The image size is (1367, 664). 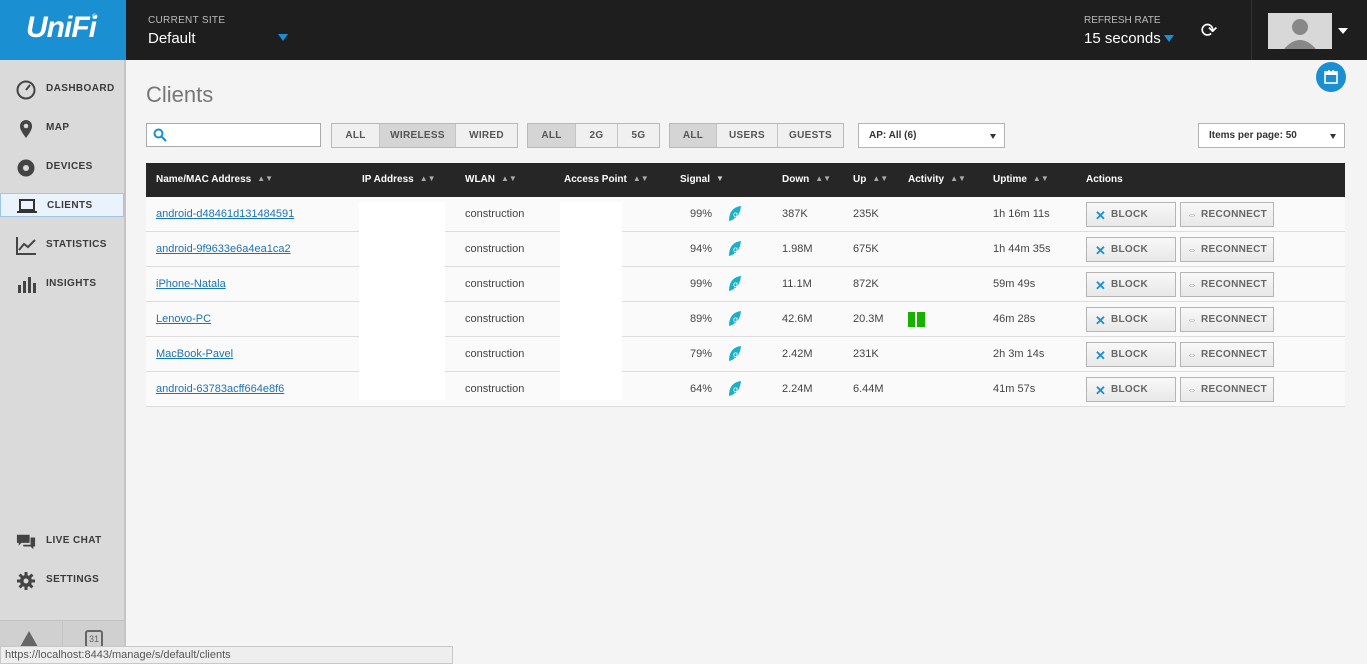 I want to click on column-down: Down ▲▼, so click(x=806, y=179).